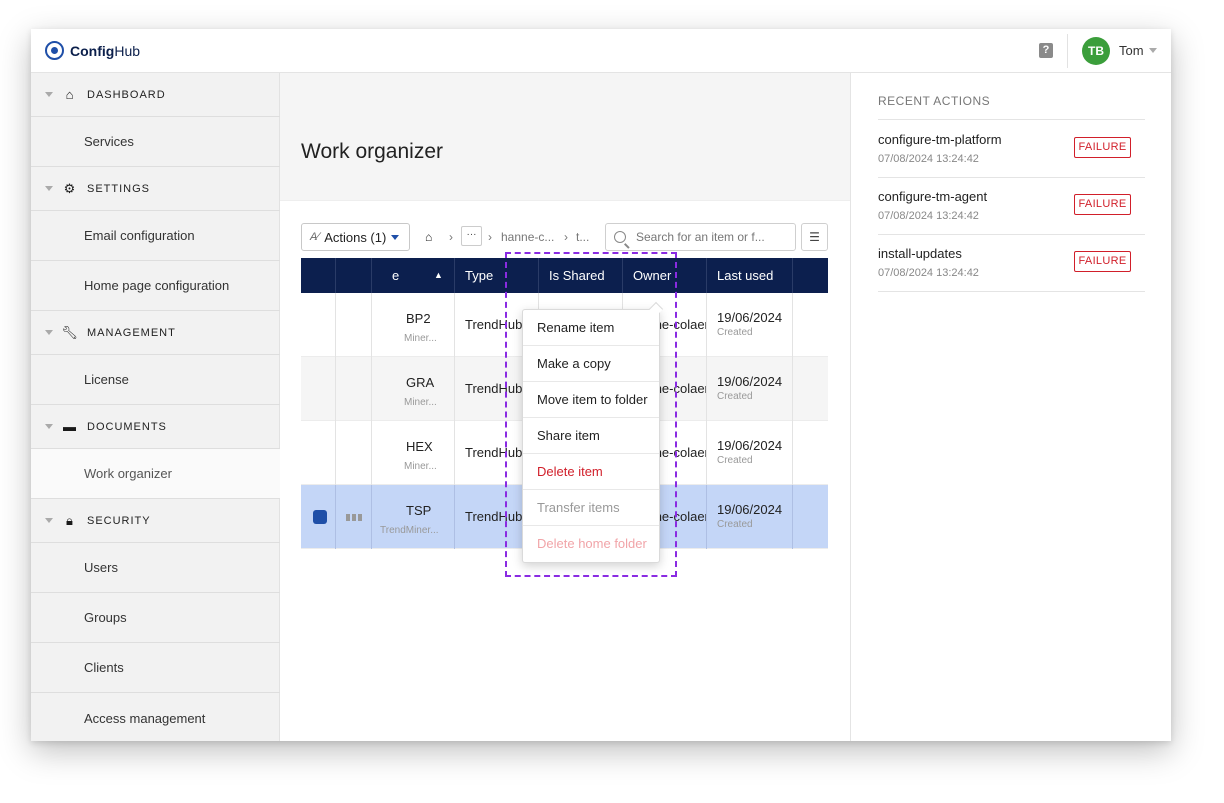  What do you see at coordinates (155, 568) in the screenshot?
I see `sidebar-item-users: Users` at bounding box center [155, 568].